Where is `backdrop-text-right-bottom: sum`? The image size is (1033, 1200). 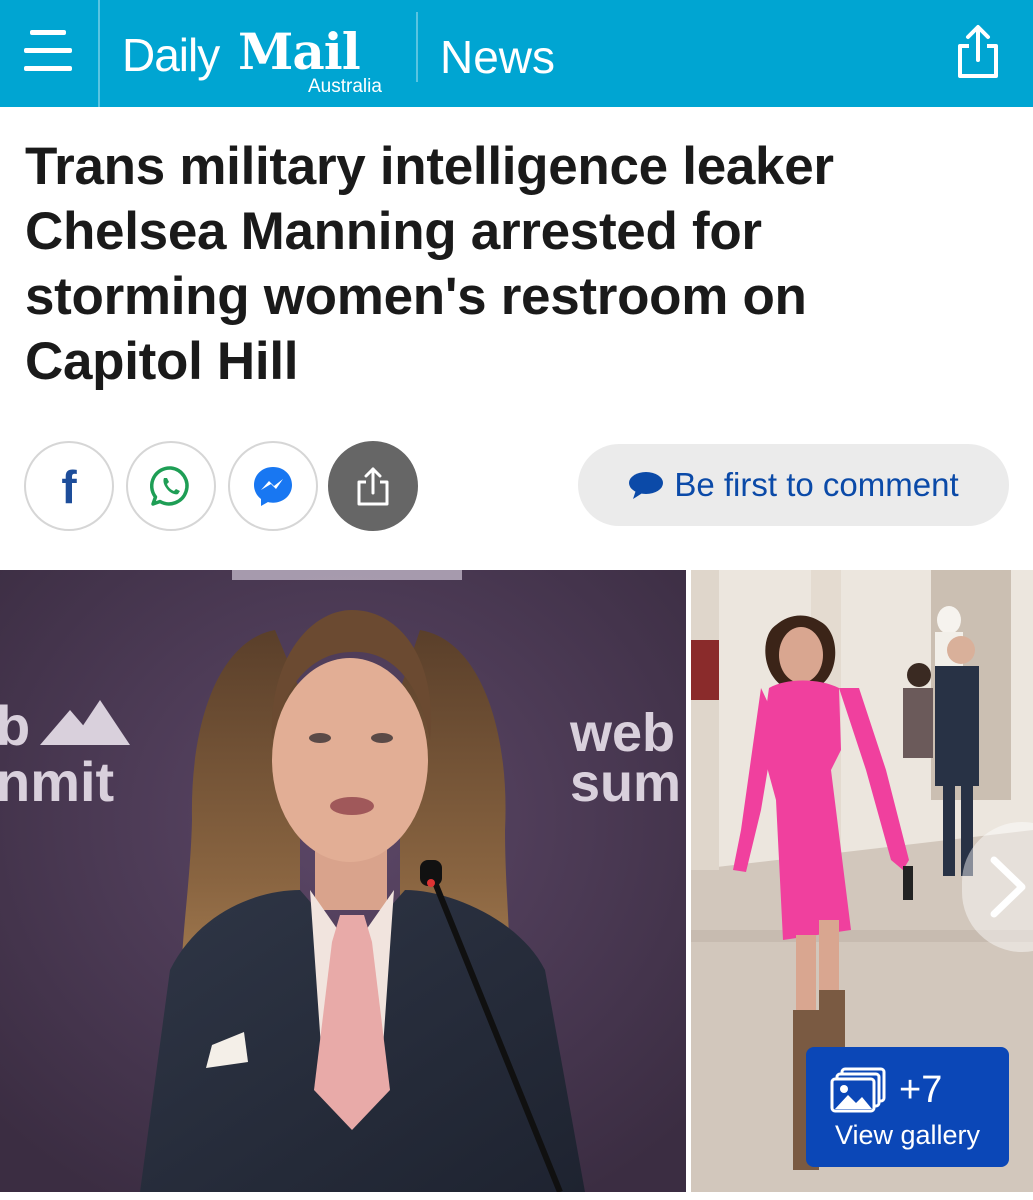 backdrop-text-right-bottom: sum is located at coordinates (626, 783).